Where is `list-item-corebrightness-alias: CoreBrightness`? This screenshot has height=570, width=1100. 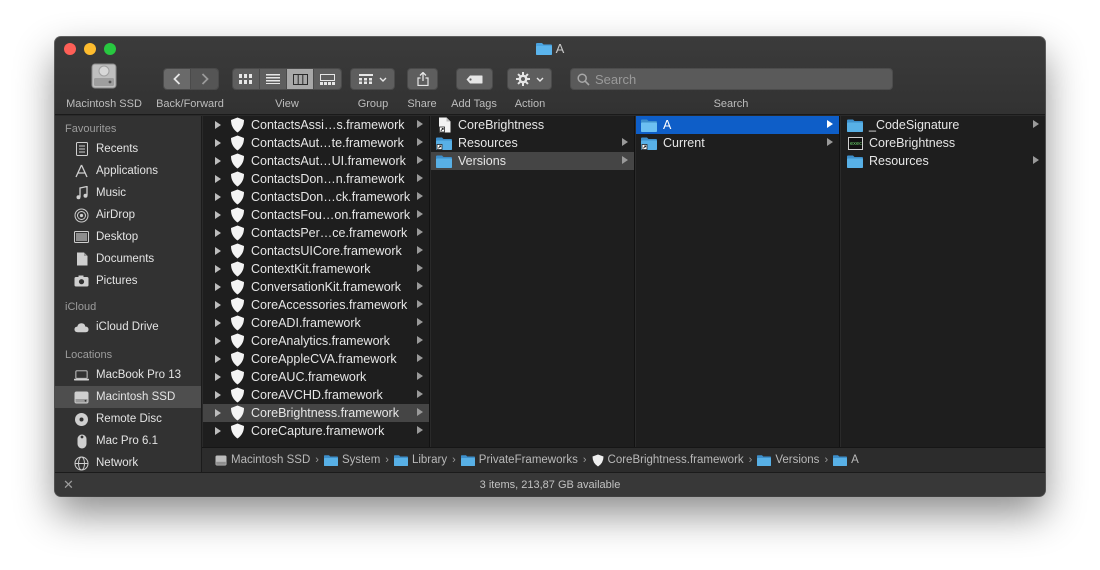
list-item-corebrightness-alias: CoreBrightness is located at coordinates (532, 125).